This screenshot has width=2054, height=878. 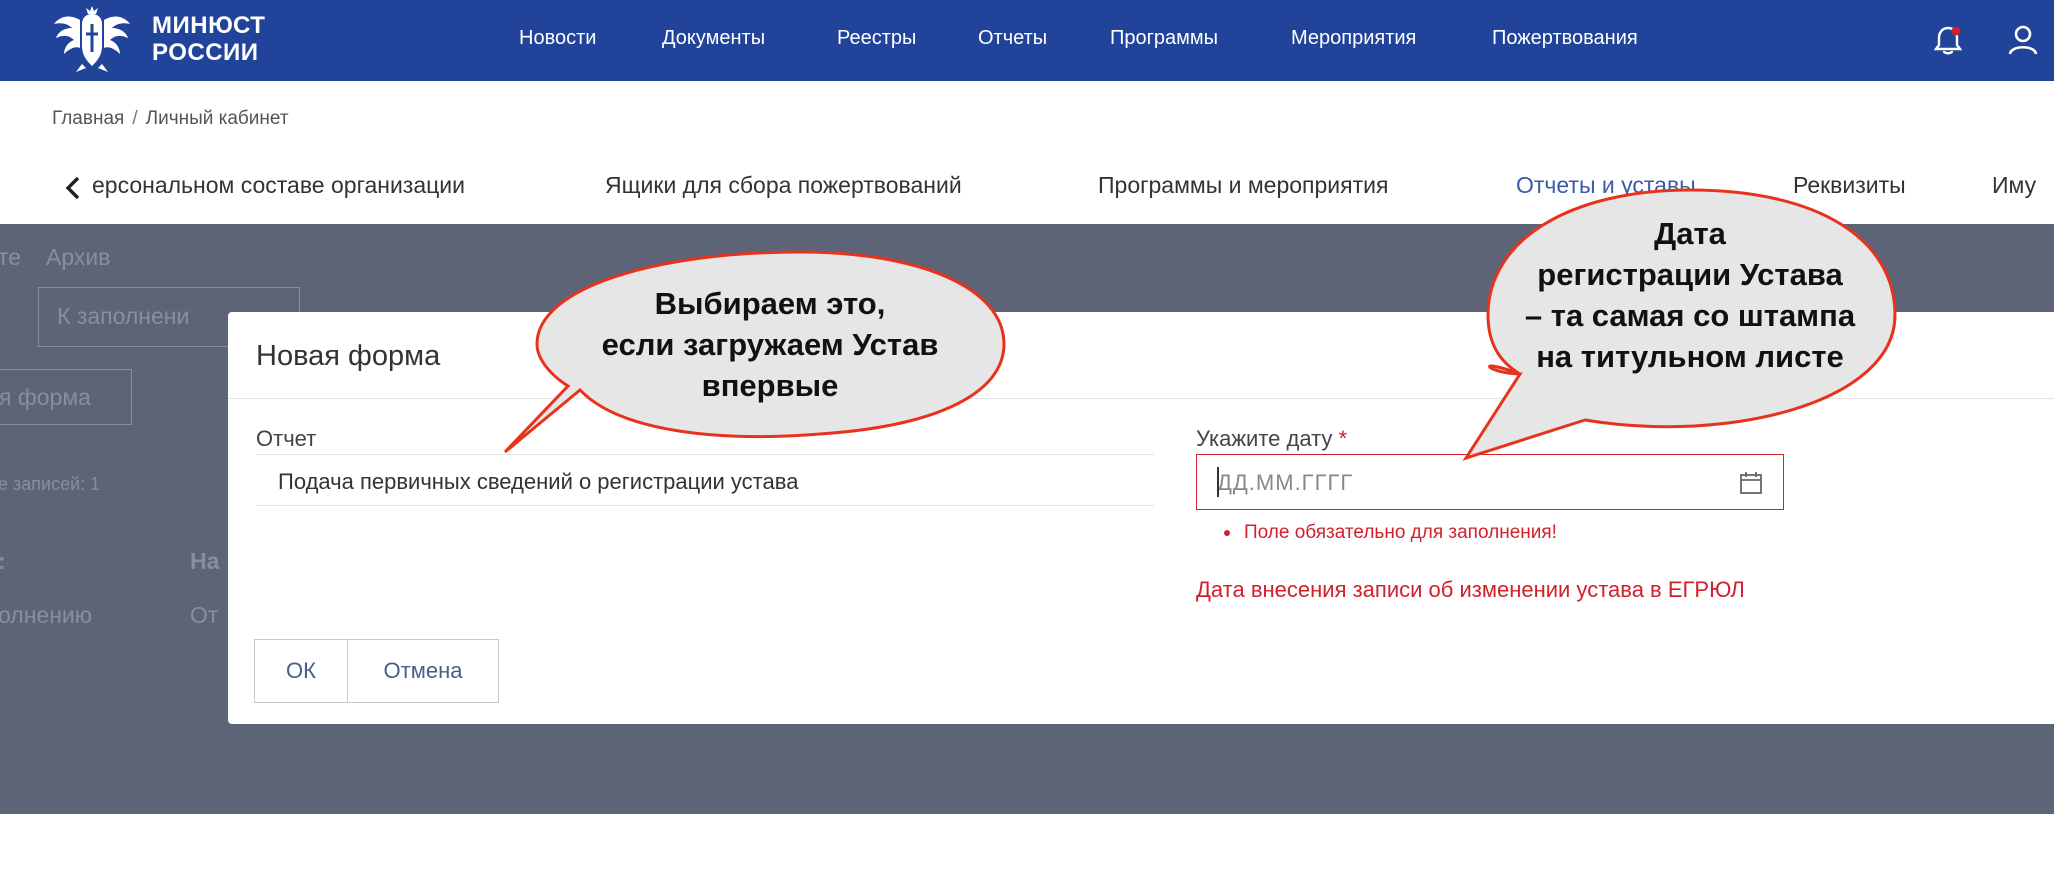 I want to click on date-error: Поле обязательно для заполнения!, so click(x=1390, y=533).